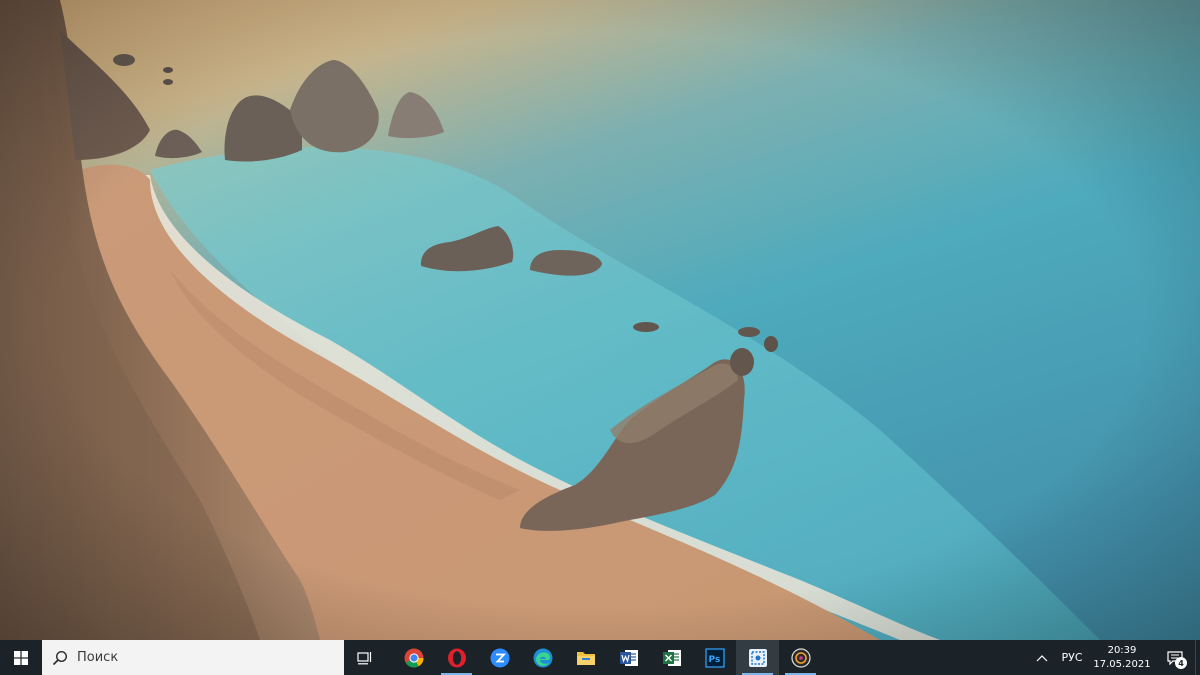 The width and height of the screenshot is (1200, 675). What do you see at coordinates (1122, 664) in the screenshot?
I see `clock-date: 17.05.2021` at bounding box center [1122, 664].